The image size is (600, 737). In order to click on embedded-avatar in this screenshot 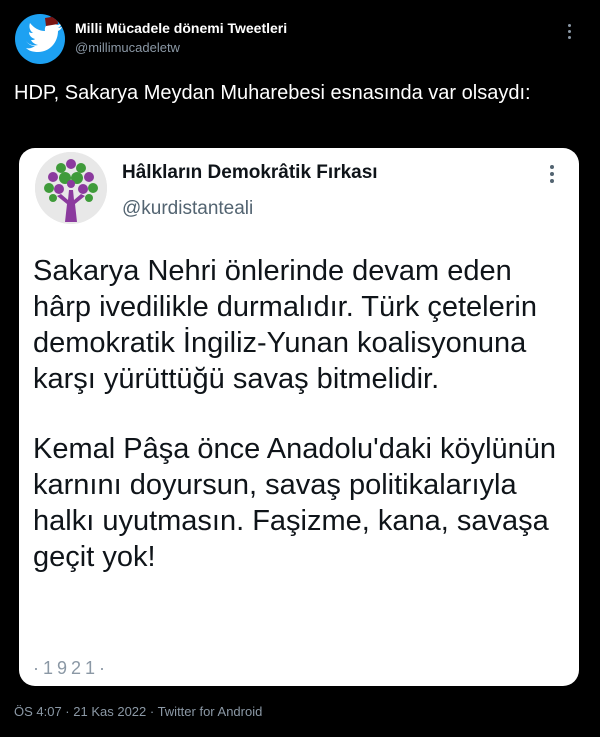, I will do `click(71, 188)`.